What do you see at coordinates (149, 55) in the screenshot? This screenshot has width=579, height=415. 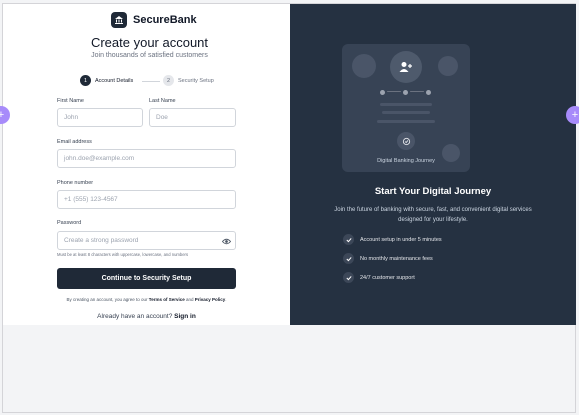 I see `page-subtitle: Join thousands of satisfied customers` at bounding box center [149, 55].